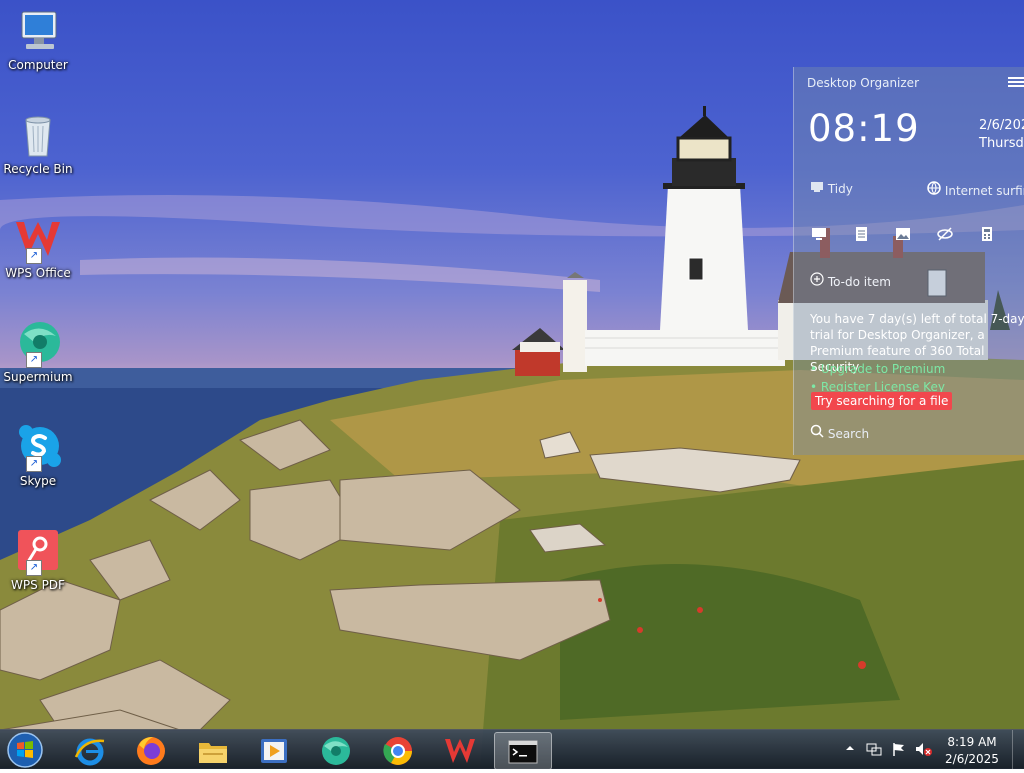  Describe the element at coordinates (934, 188) in the screenshot. I see `globe-icon` at that location.